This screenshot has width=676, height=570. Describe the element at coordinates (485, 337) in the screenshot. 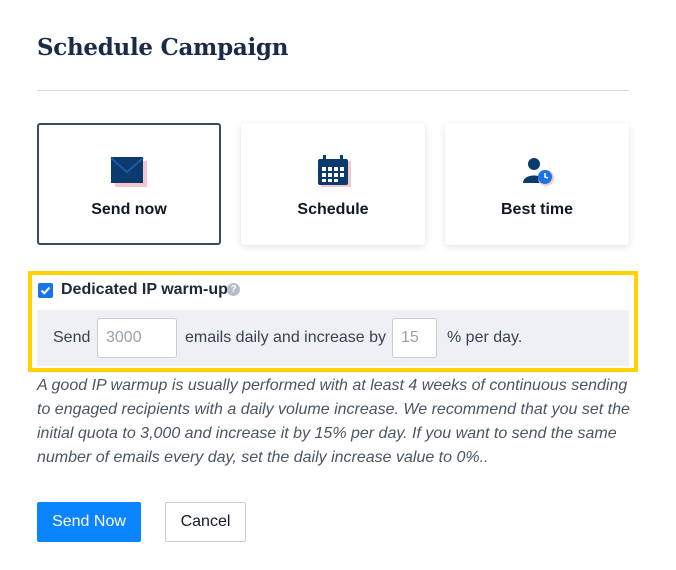

I see `per-day-label: % per day.` at that location.